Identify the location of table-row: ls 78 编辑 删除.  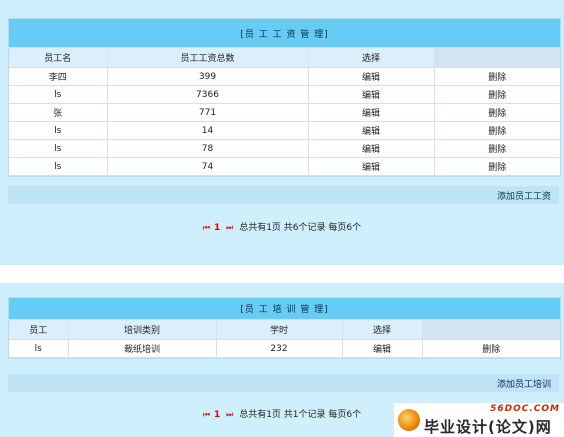
(285, 148).